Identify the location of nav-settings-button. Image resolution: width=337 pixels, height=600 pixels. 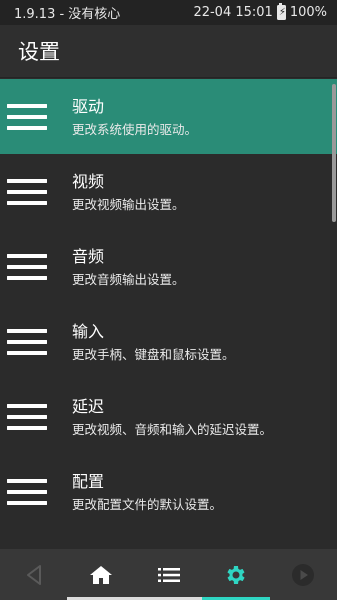
(236, 574).